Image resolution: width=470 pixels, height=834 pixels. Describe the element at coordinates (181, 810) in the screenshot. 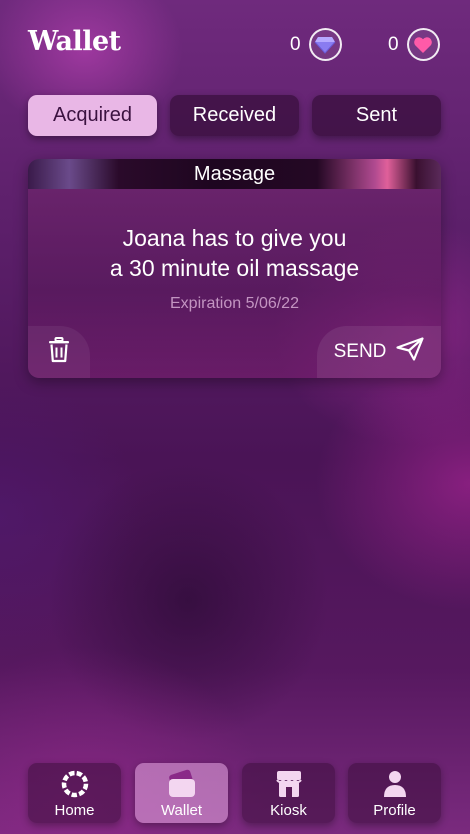

I see `nav-wallet-label: Wallet` at that location.